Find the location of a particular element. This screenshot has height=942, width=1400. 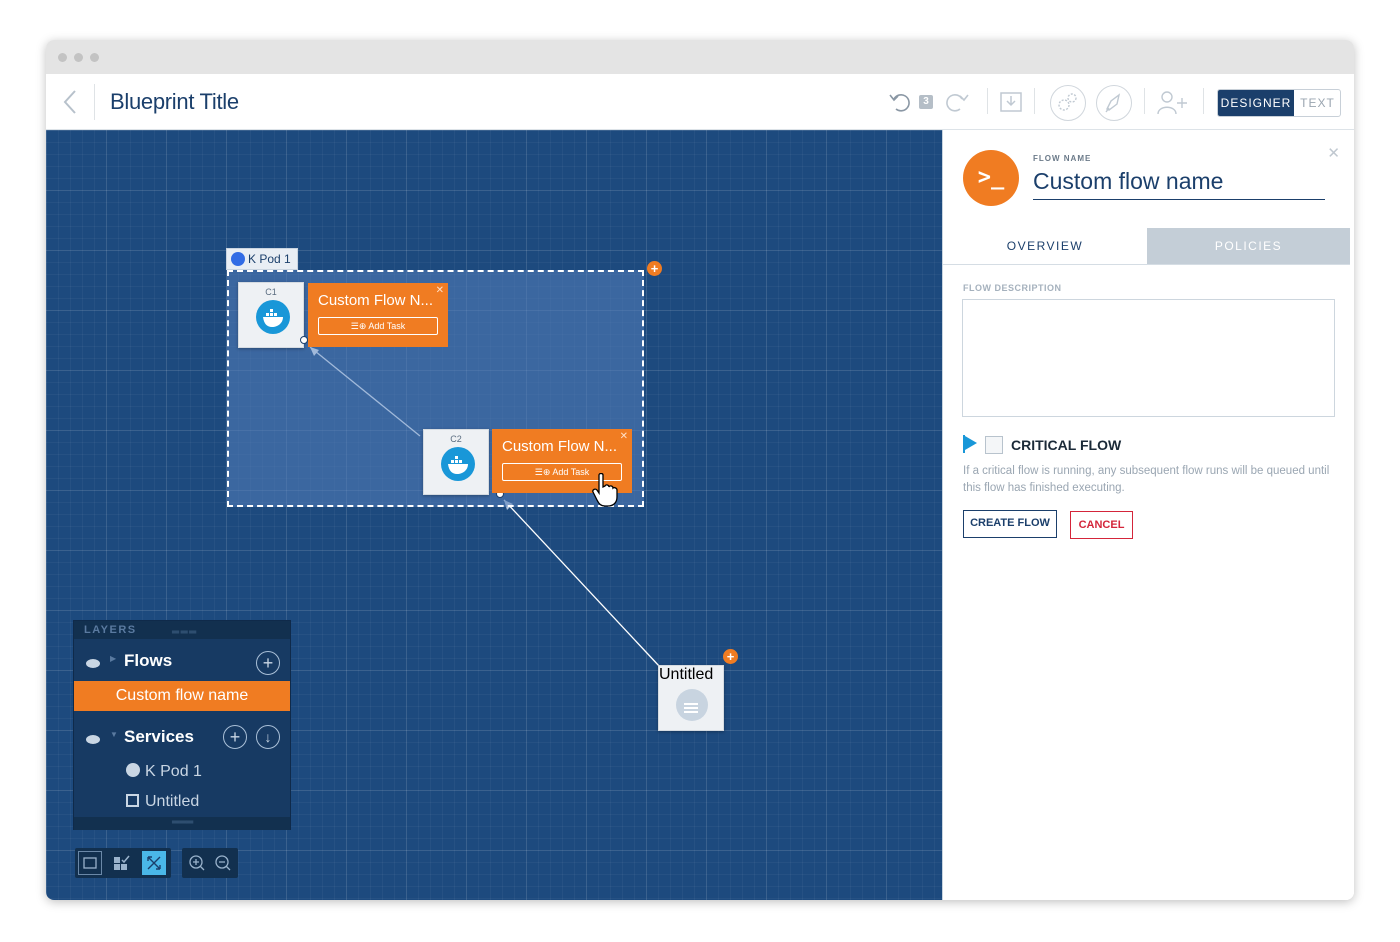

layers-flows-label: Flows is located at coordinates (148, 660).